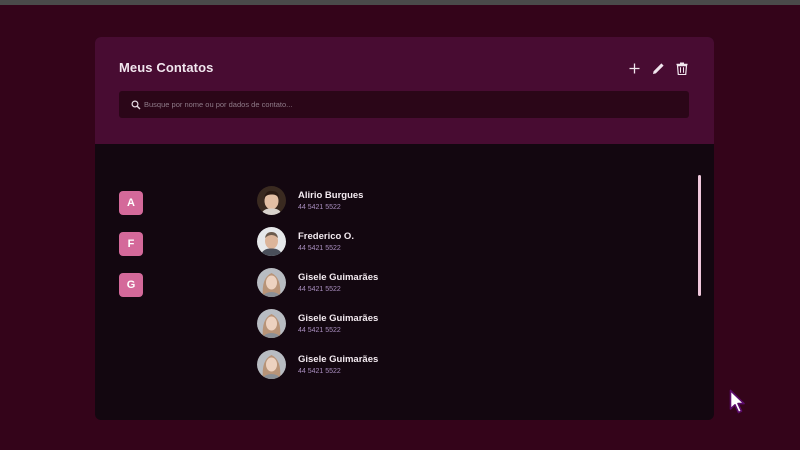 The height and width of the screenshot is (450, 800). I want to click on plus-icon, so click(634, 68).